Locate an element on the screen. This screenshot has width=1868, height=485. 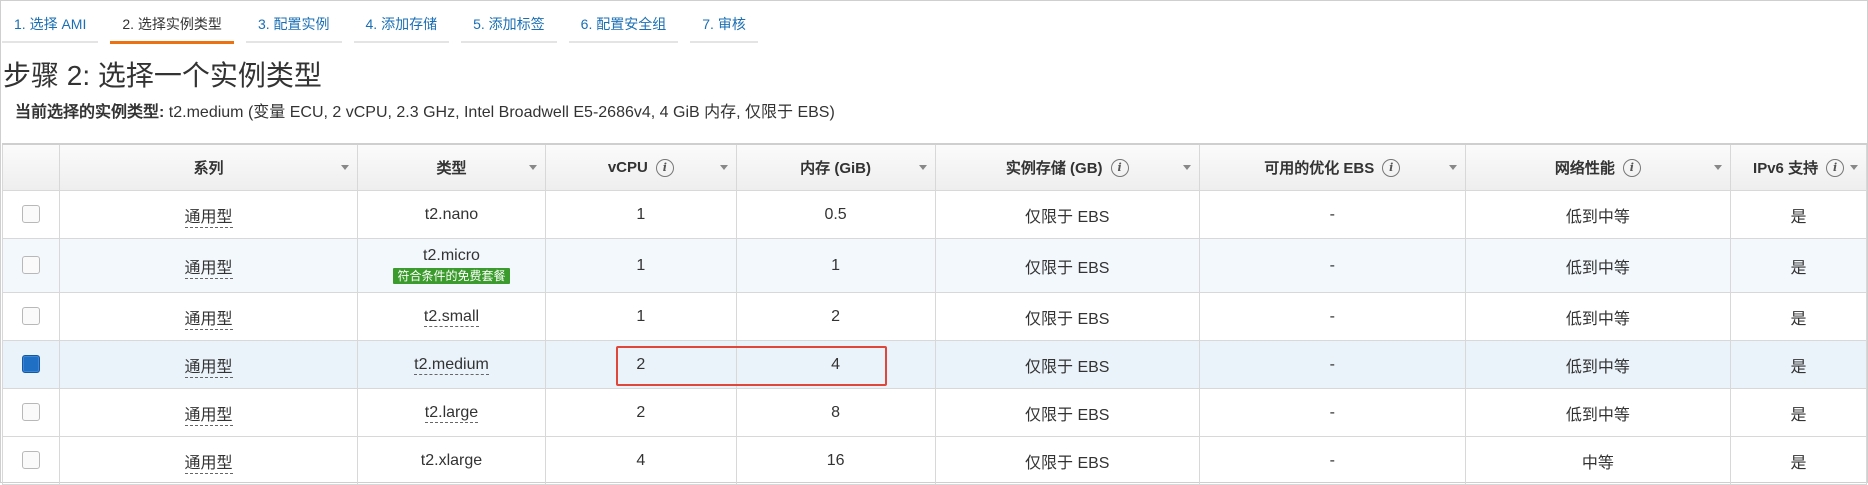
page-title: 步骤 2: 选择一个实例类型 is located at coordinates (162, 75).